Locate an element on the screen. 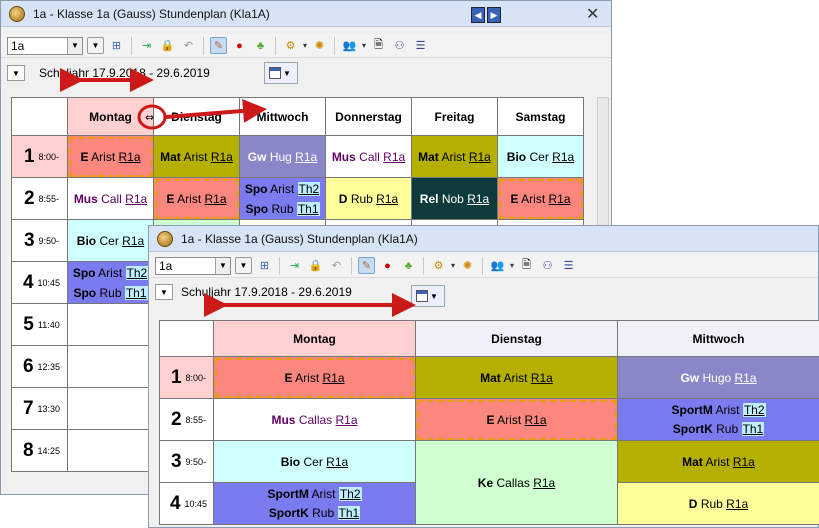 The image size is (819, 528). lesson-cell: Spo Arist Th2 Spo Rub Th1 is located at coordinates (110, 282).